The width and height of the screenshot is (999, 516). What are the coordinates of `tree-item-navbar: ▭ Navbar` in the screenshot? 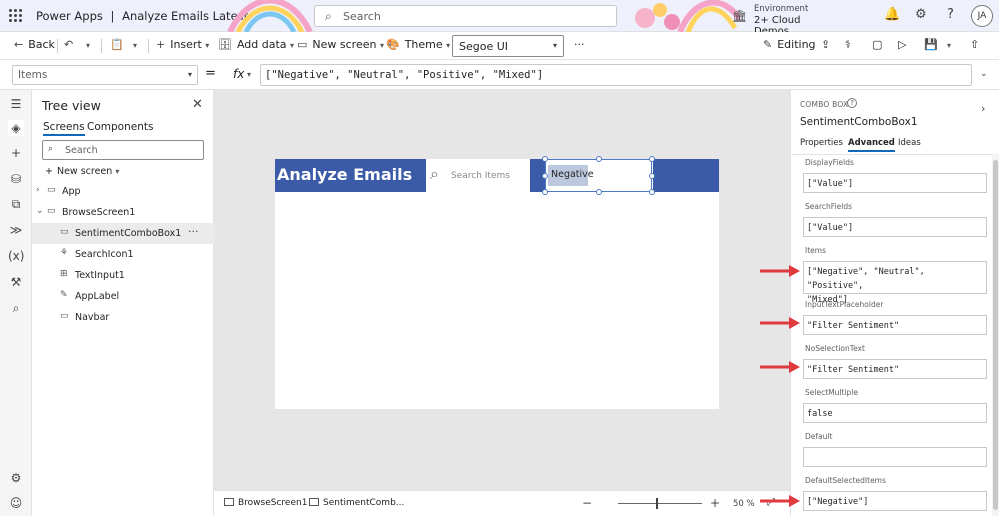 It's located at (123, 317).